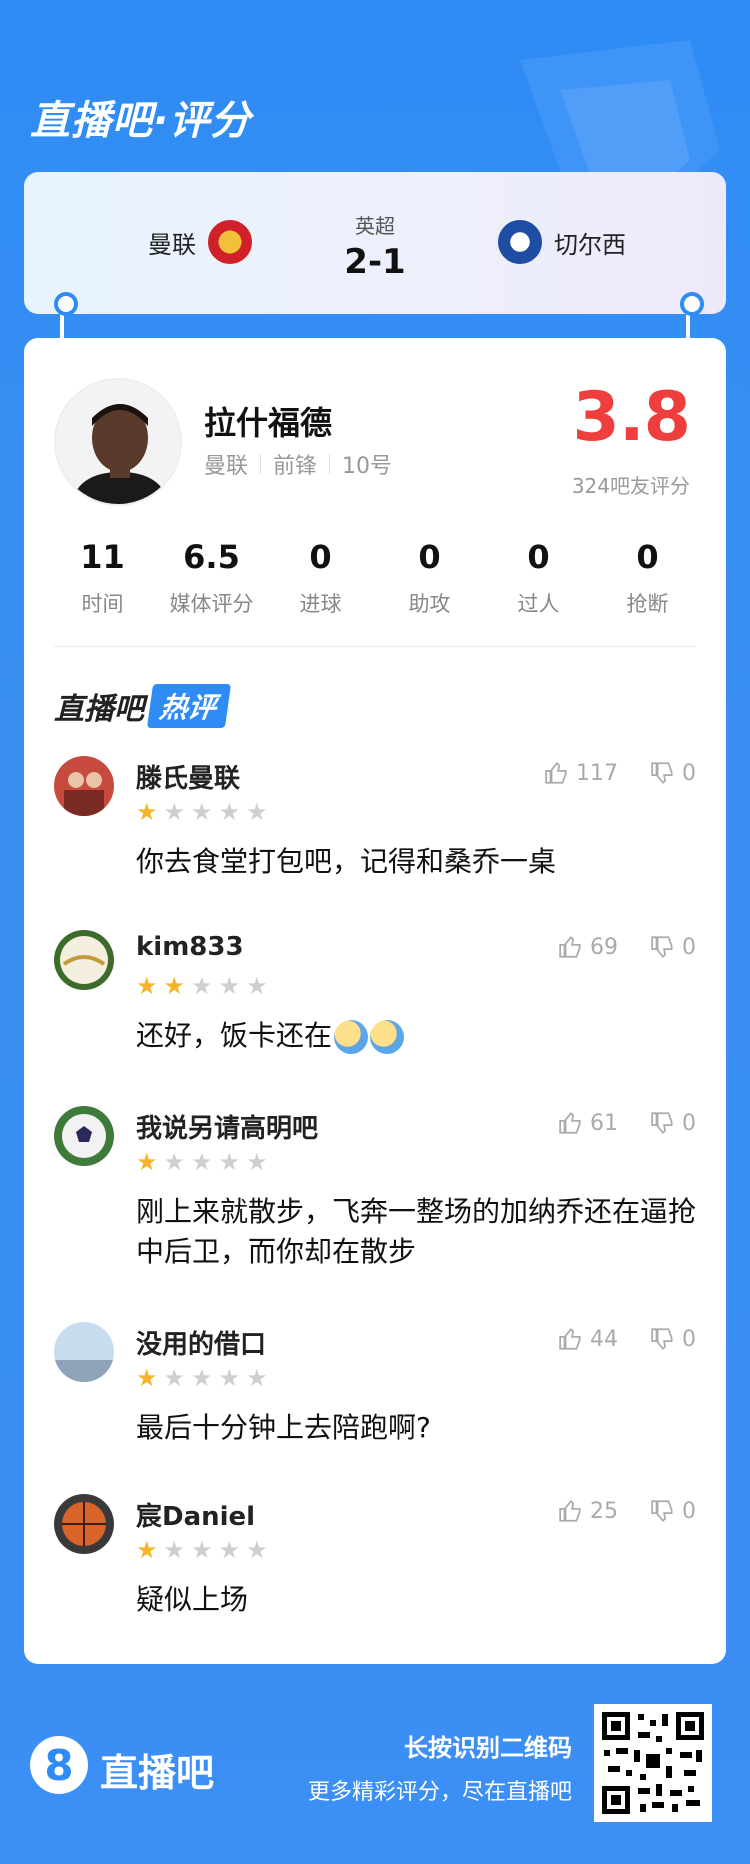 Image resolution: width=750 pixels, height=1864 pixels. Describe the element at coordinates (320, 604) in the screenshot. I see `stat-label: 进球` at that location.